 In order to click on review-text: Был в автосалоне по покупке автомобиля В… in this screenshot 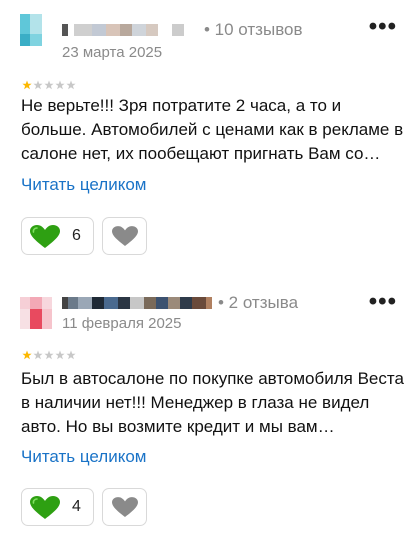, I will do `click(212, 402)`.